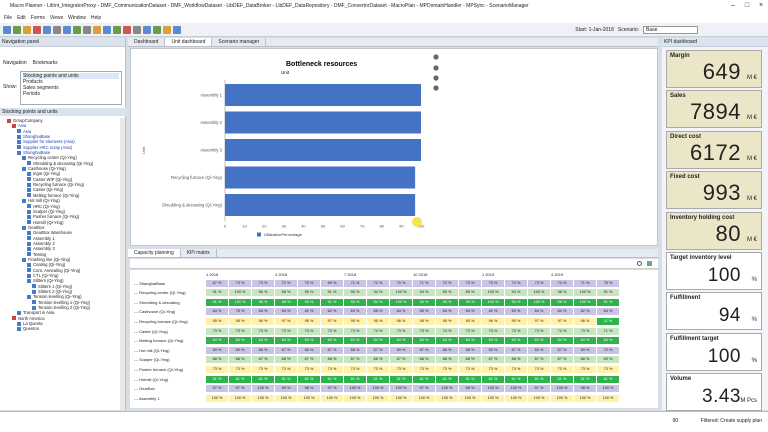 Image resolution: width=768 pixels, height=432 pixels. Describe the element at coordinates (168, 292) in the screenshot. I see `row-label: --- Recycling center (Qi-Ying)` at that location.